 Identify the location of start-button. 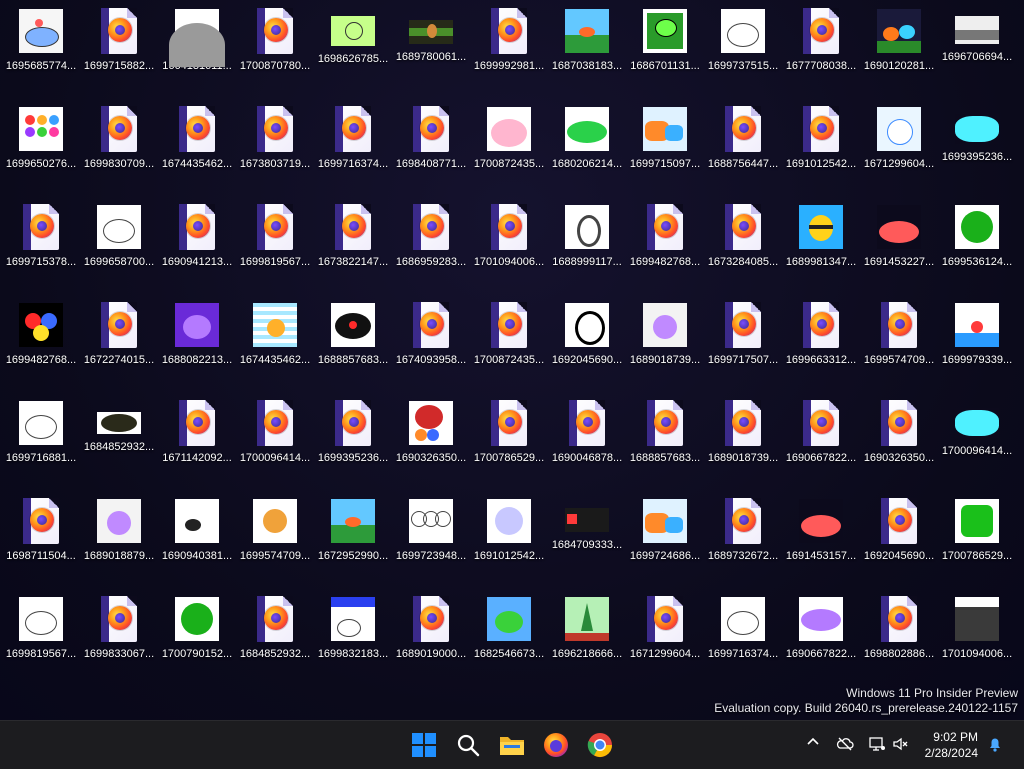
(424, 745).